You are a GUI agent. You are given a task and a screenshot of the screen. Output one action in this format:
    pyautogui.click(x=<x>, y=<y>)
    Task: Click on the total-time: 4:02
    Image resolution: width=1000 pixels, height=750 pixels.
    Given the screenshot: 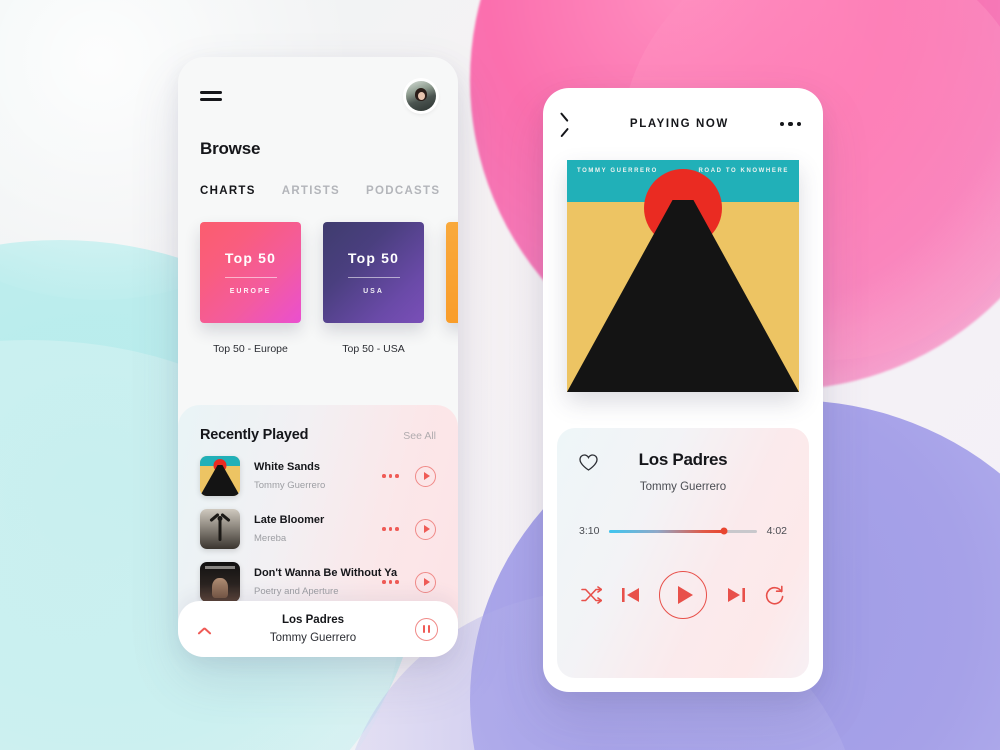 What is the action you would take?
    pyautogui.click(x=776, y=531)
    